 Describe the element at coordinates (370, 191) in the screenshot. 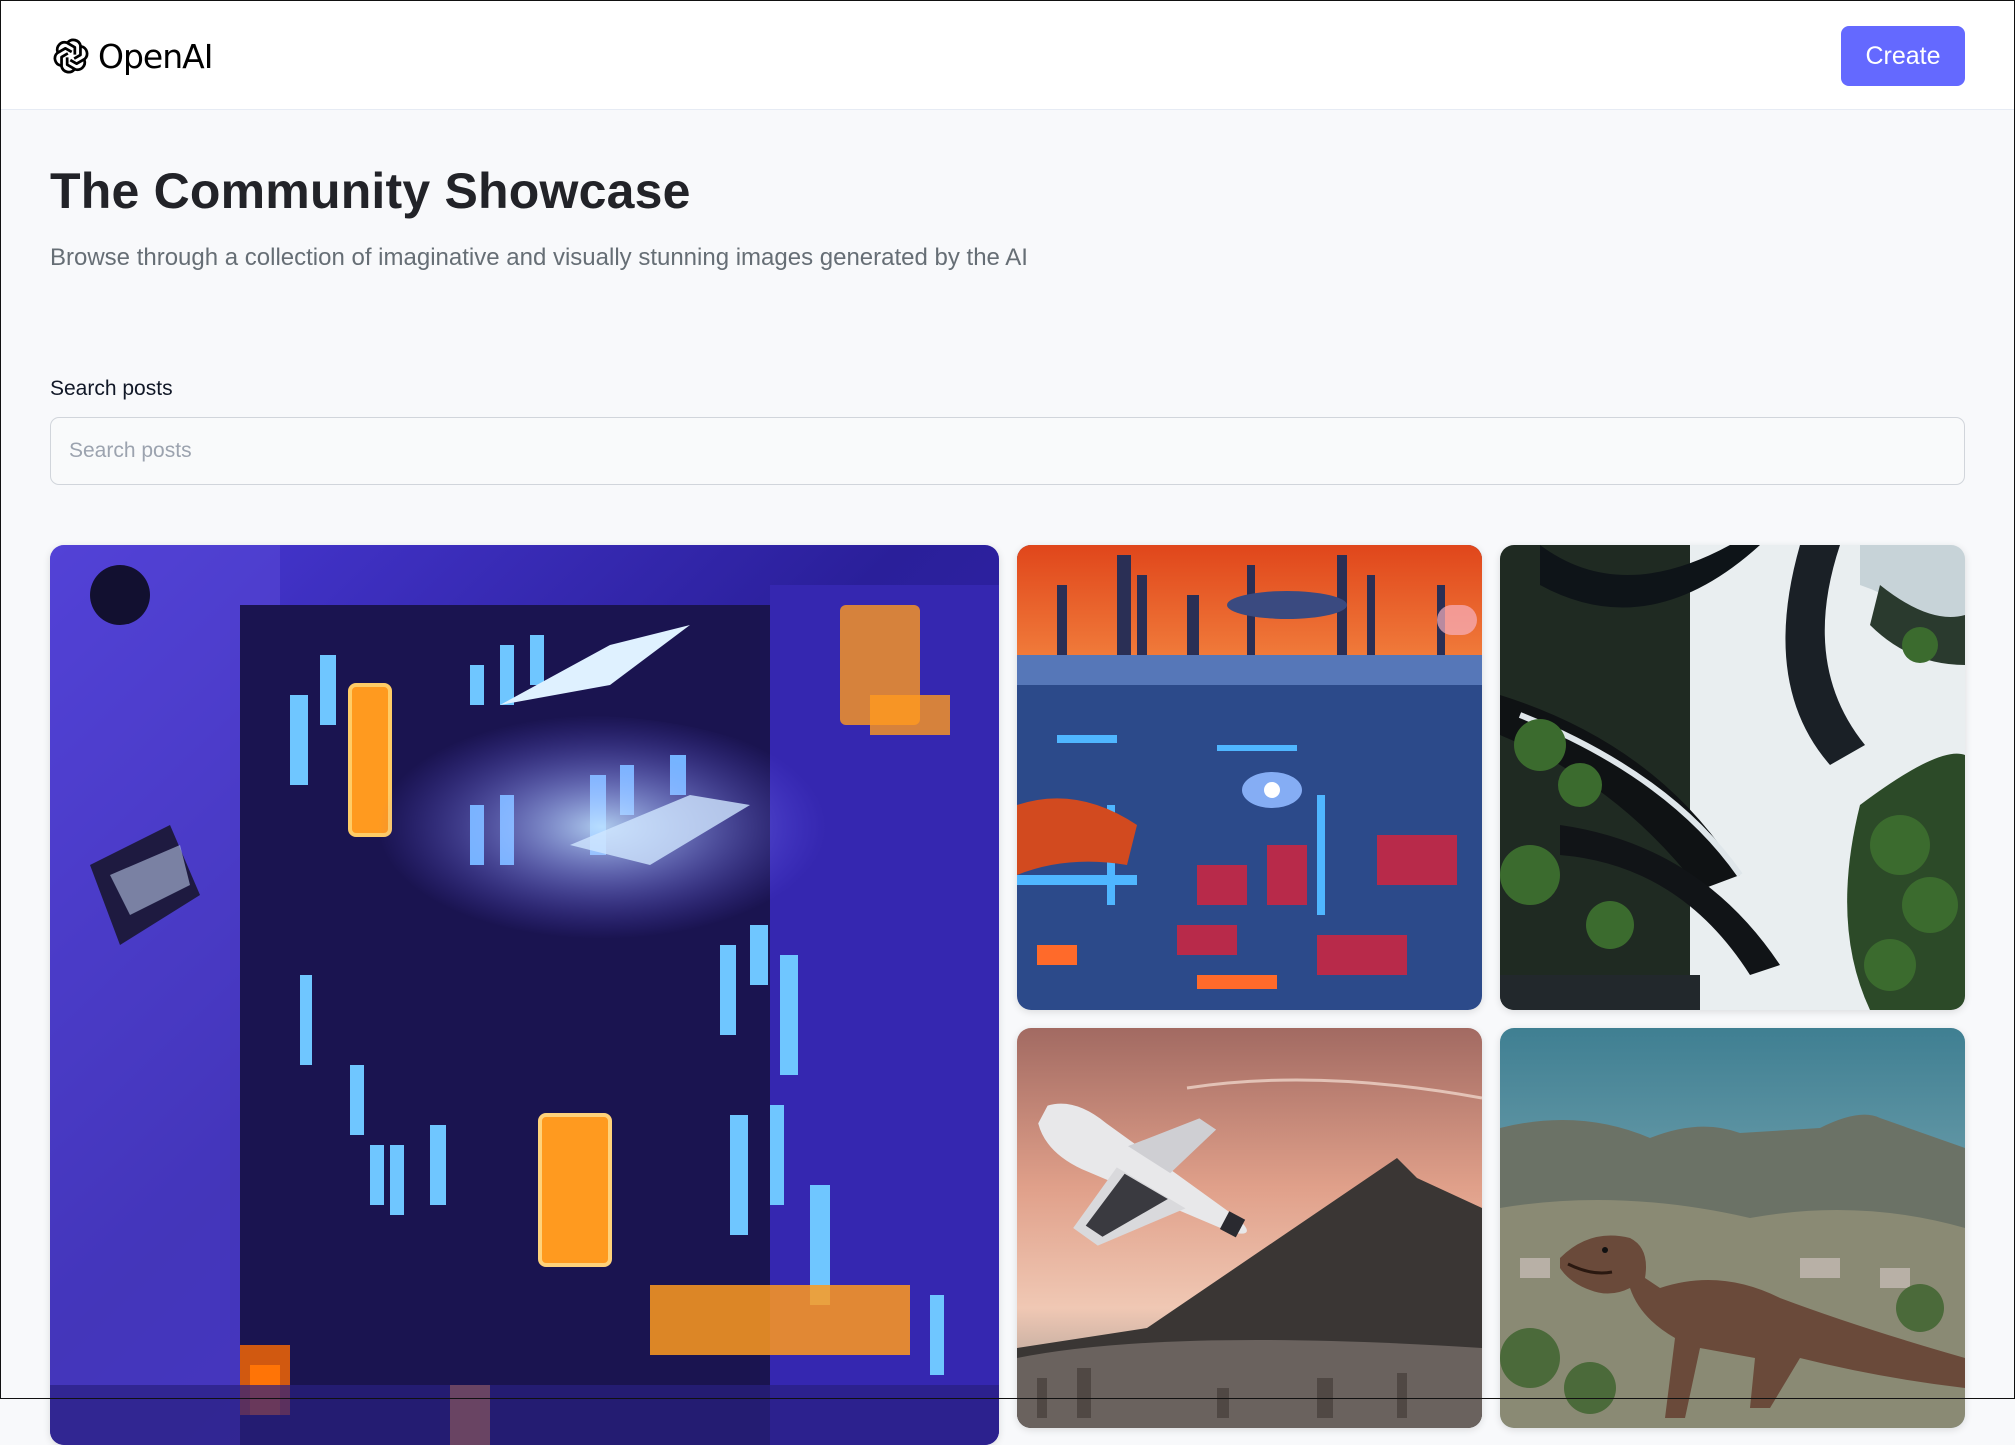

I see `page-title: The Community Showcase` at that location.